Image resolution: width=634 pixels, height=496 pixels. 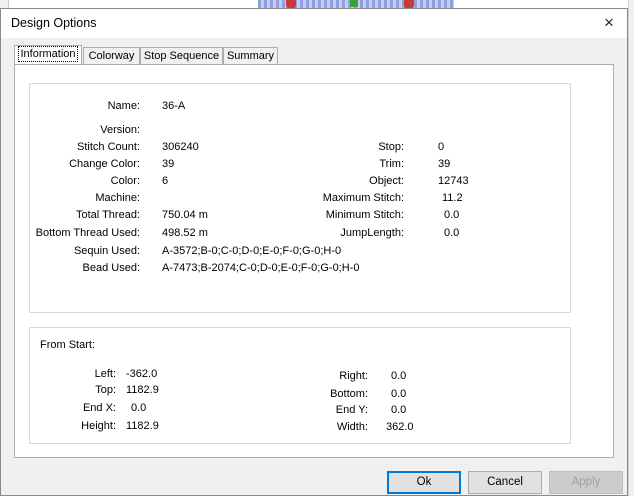 What do you see at coordinates (386, 181) in the screenshot?
I see `object-label: Object:` at bounding box center [386, 181].